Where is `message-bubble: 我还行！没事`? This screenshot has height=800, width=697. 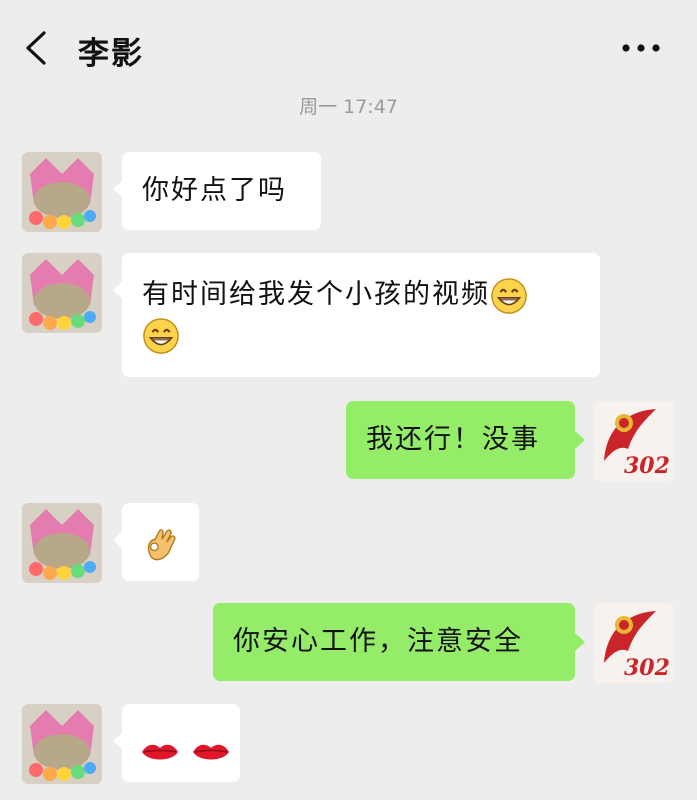
message-bubble: 我还行！没事 is located at coordinates (460, 440).